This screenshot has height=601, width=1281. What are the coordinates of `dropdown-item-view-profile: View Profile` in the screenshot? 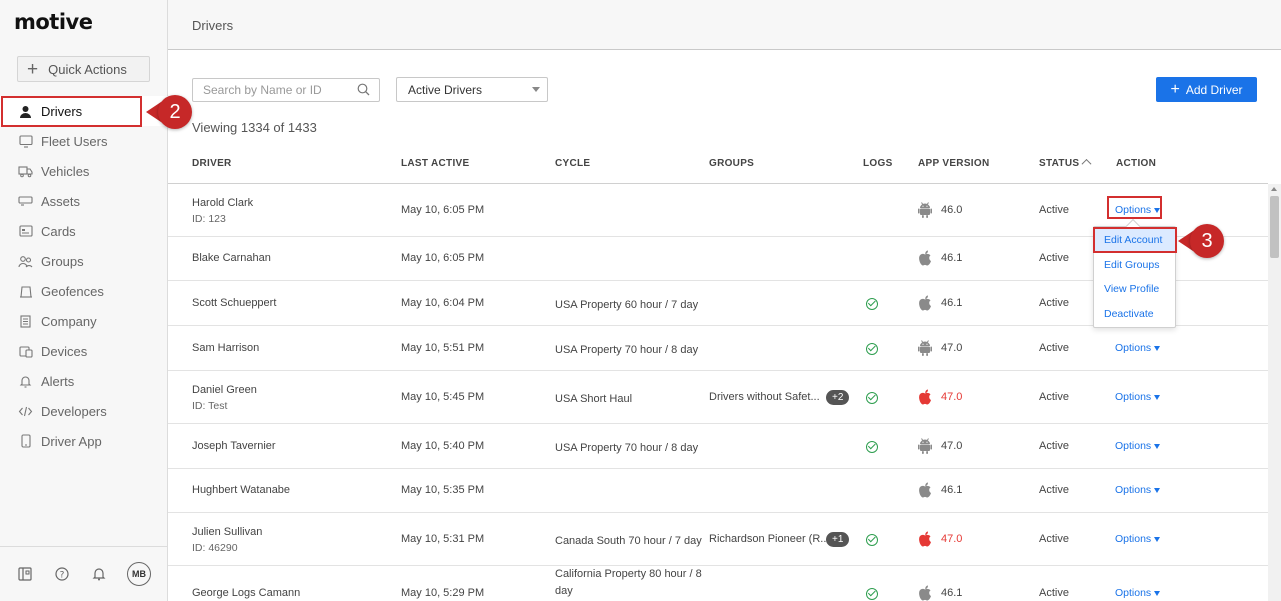 It's located at (1134, 289).